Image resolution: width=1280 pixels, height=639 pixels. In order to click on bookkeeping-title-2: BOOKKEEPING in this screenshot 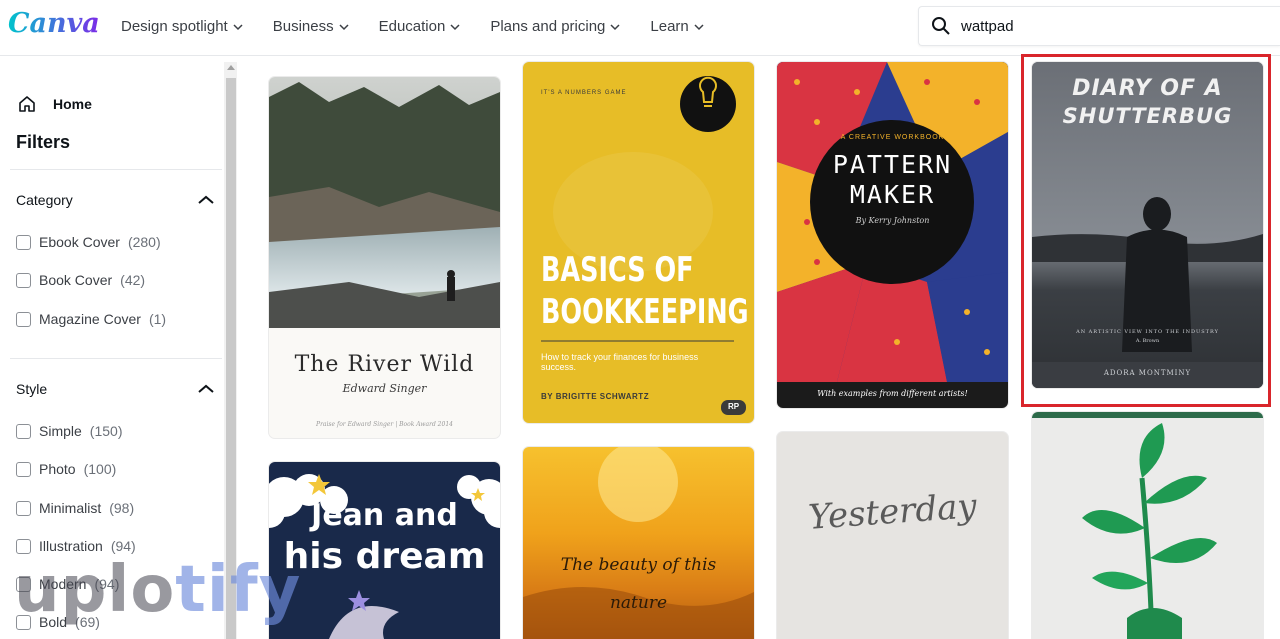, I will do `click(645, 312)`.